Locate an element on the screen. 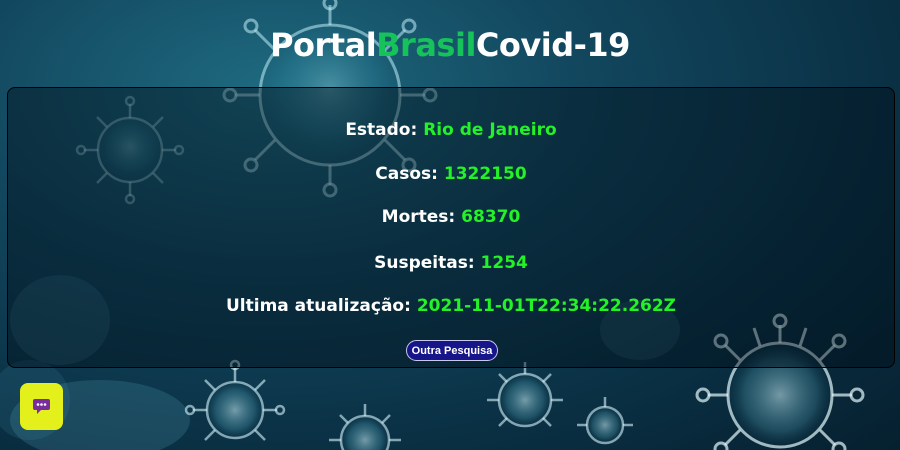  stat-casos: Casos: 1322150 is located at coordinates (451, 174).